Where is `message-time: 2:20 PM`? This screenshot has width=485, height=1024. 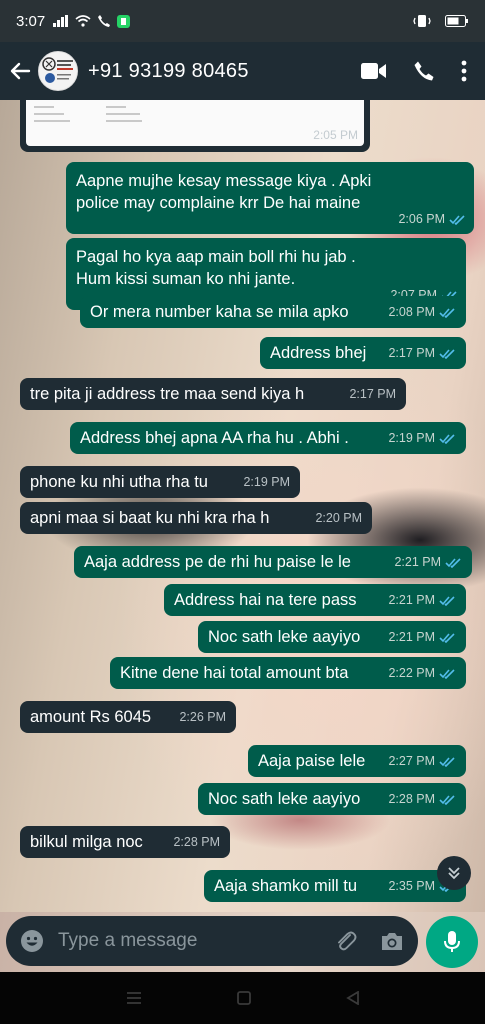 message-time: 2:20 PM is located at coordinates (338, 518).